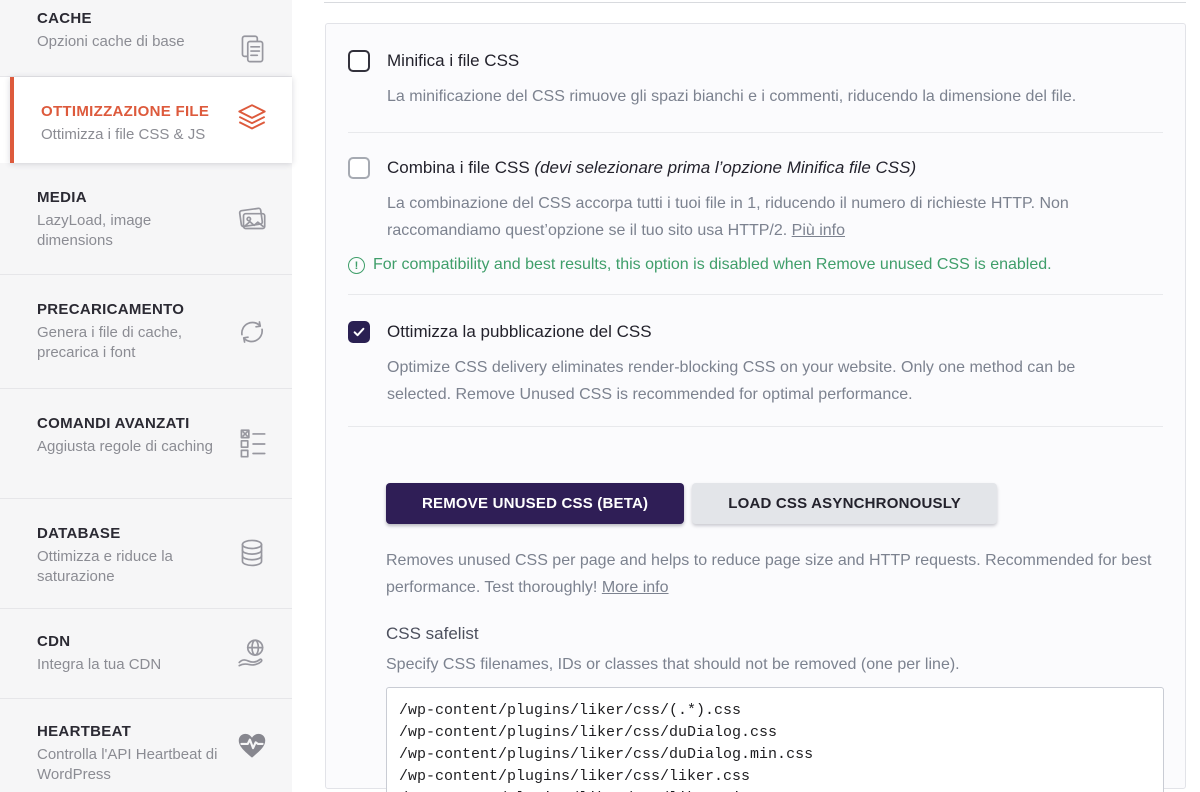 The height and width of the screenshot is (792, 1200). I want to click on sidebar-item-subtitle: Controlla l'API Heartbeat di WordPress, so click(127, 764).